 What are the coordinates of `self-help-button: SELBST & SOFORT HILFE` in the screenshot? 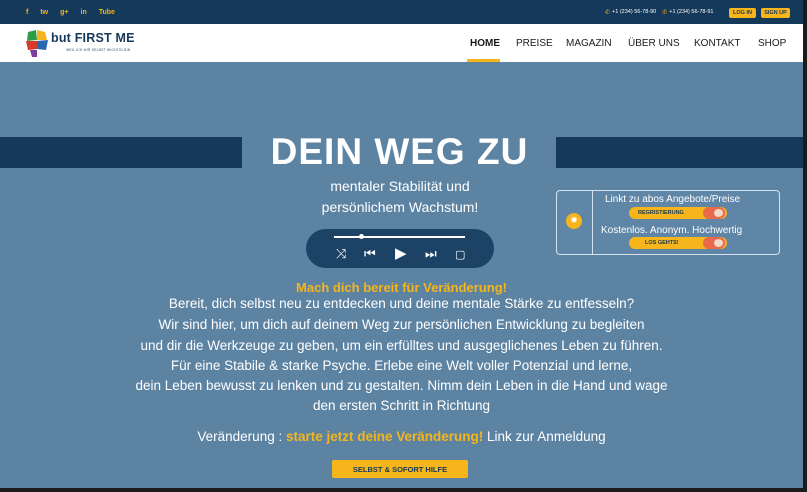 It's located at (400, 469).